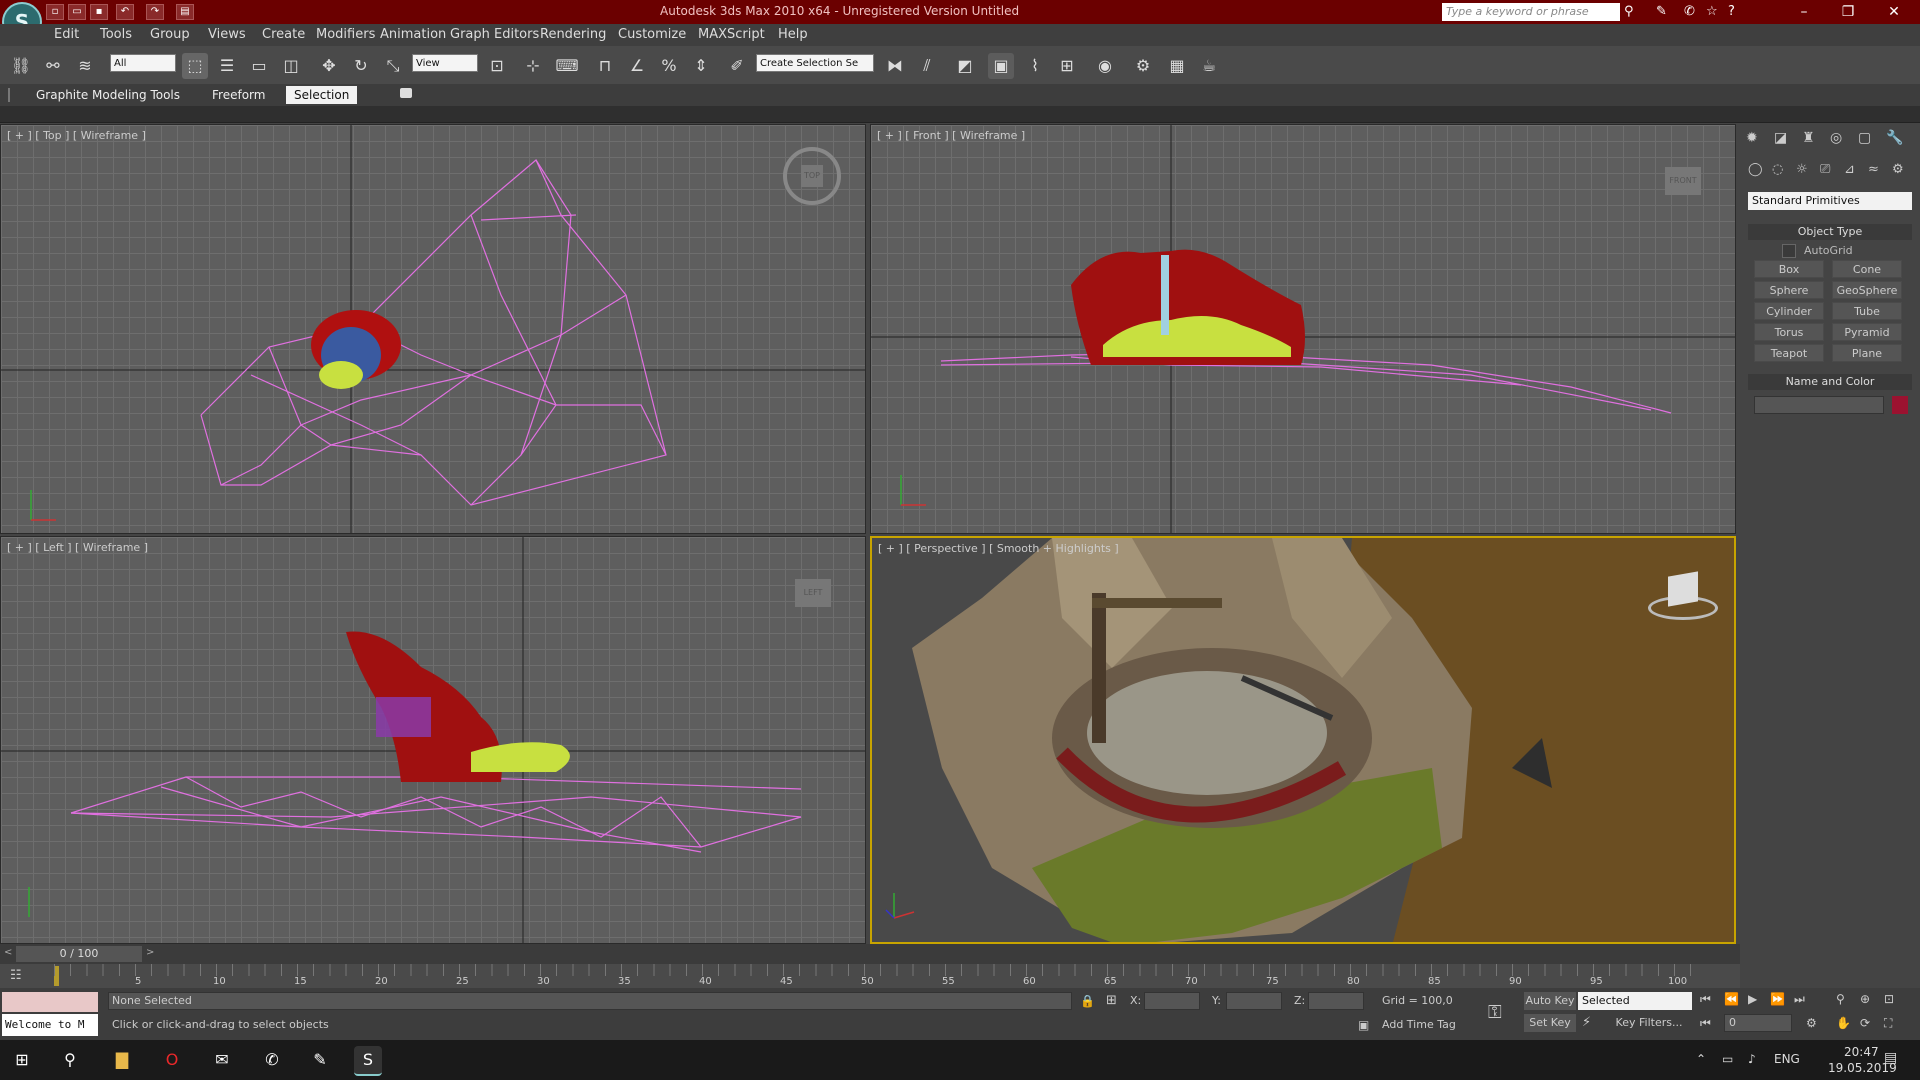  Describe the element at coordinates (1864, 138) in the screenshot. I see `display-tab-icon: ▢` at that location.